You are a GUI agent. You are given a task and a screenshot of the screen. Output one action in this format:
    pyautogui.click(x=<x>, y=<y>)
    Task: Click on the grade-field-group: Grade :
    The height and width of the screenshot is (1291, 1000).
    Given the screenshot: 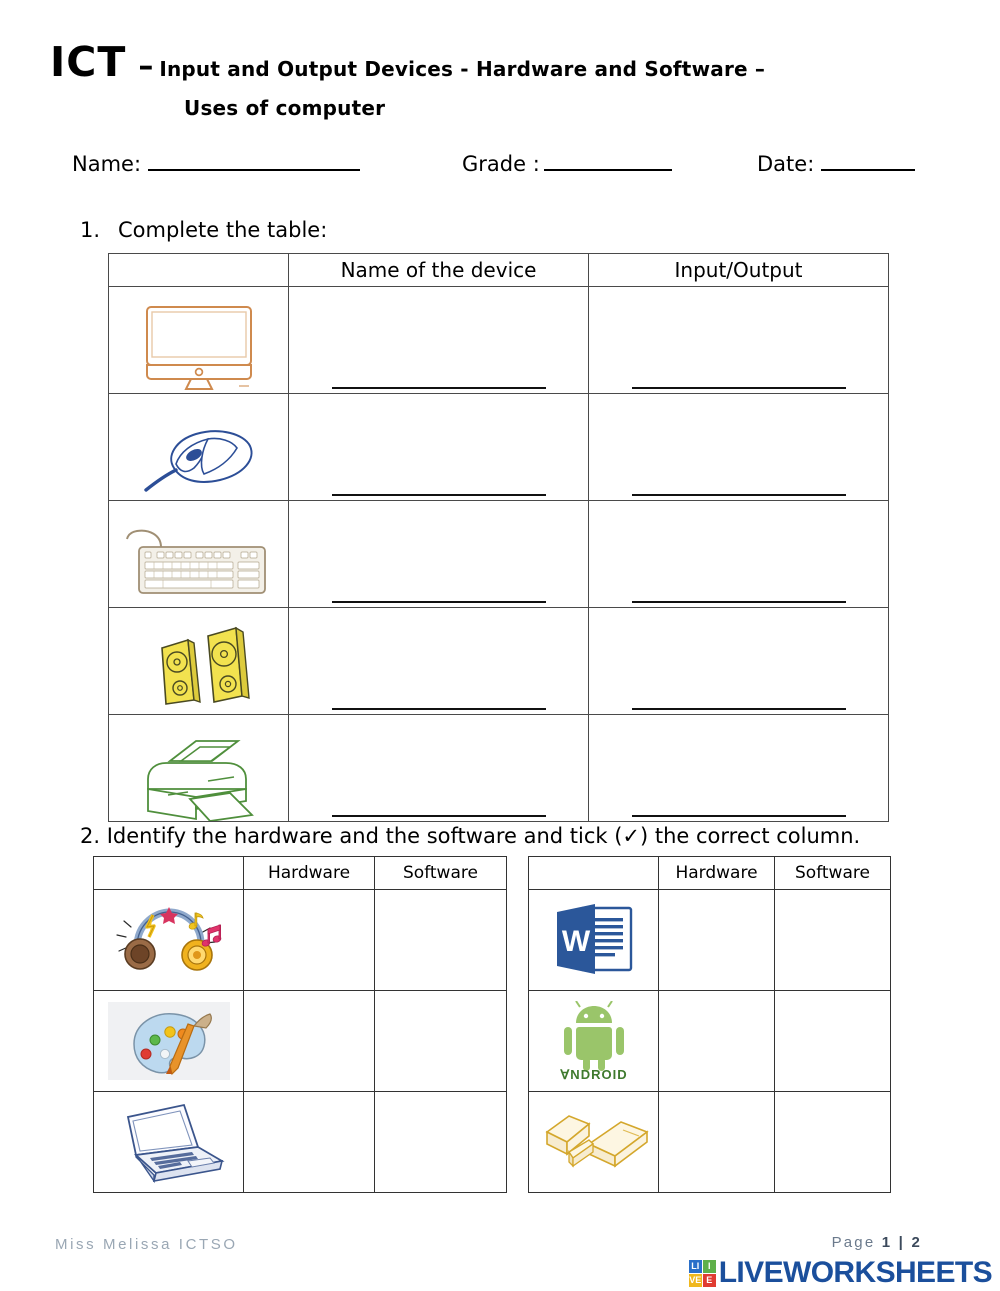 What is the action you would take?
    pyautogui.click(x=567, y=164)
    